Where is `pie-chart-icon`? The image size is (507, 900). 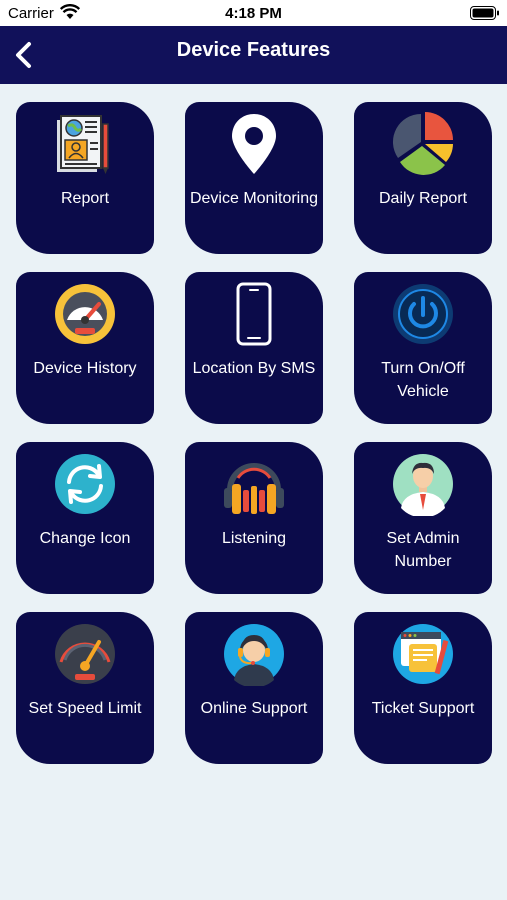 pie-chart-icon is located at coordinates (423, 144).